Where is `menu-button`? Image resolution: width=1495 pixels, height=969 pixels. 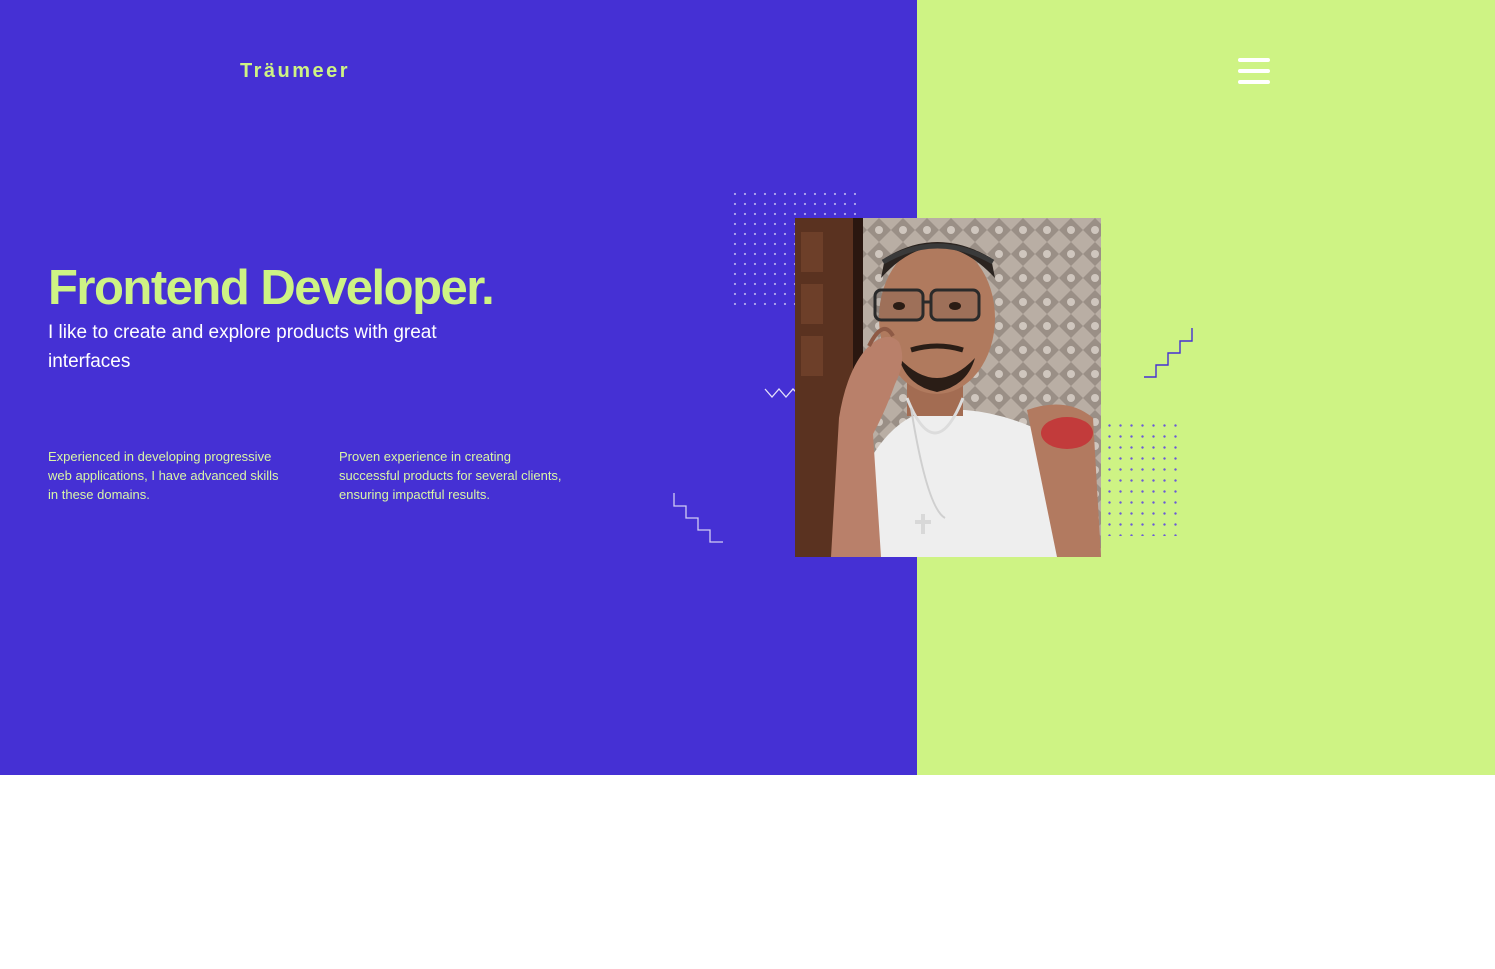 menu-button is located at coordinates (1254, 72).